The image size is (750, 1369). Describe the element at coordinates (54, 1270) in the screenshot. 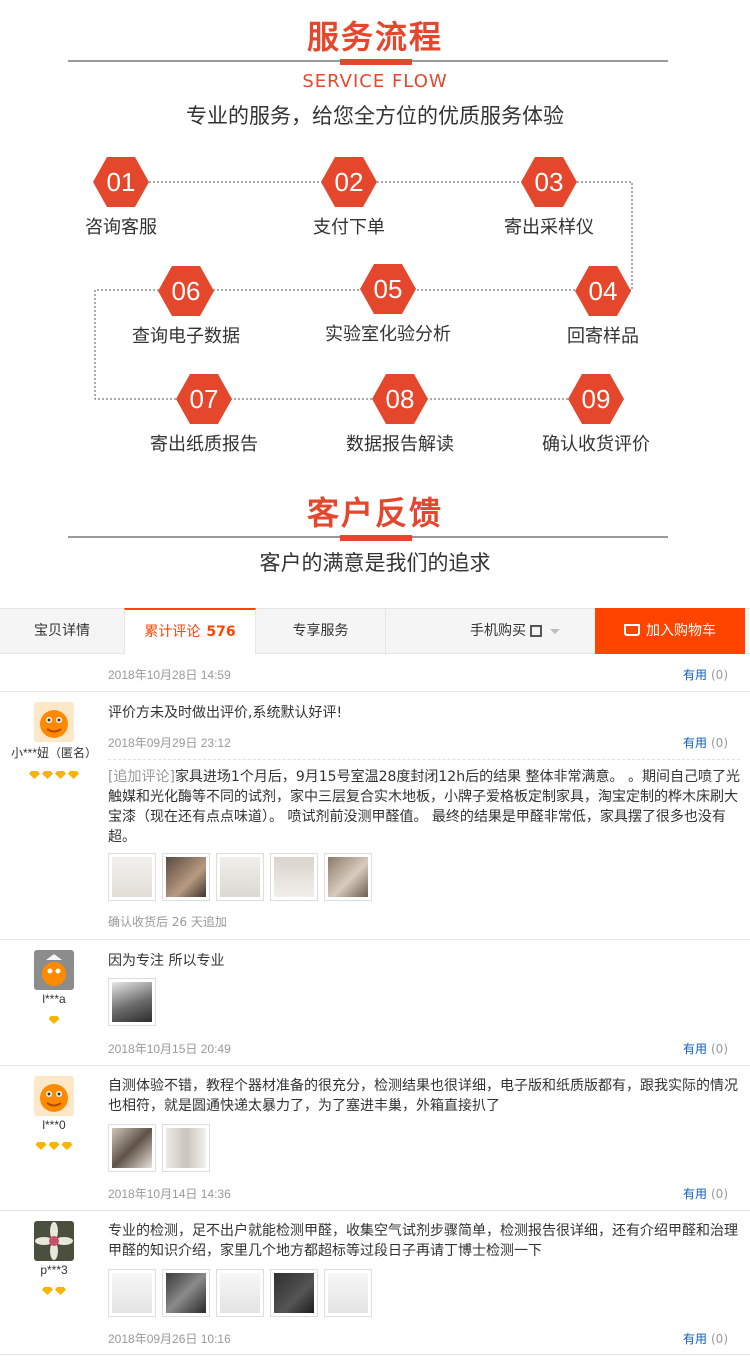

I see `review-username: p***3` at that location.